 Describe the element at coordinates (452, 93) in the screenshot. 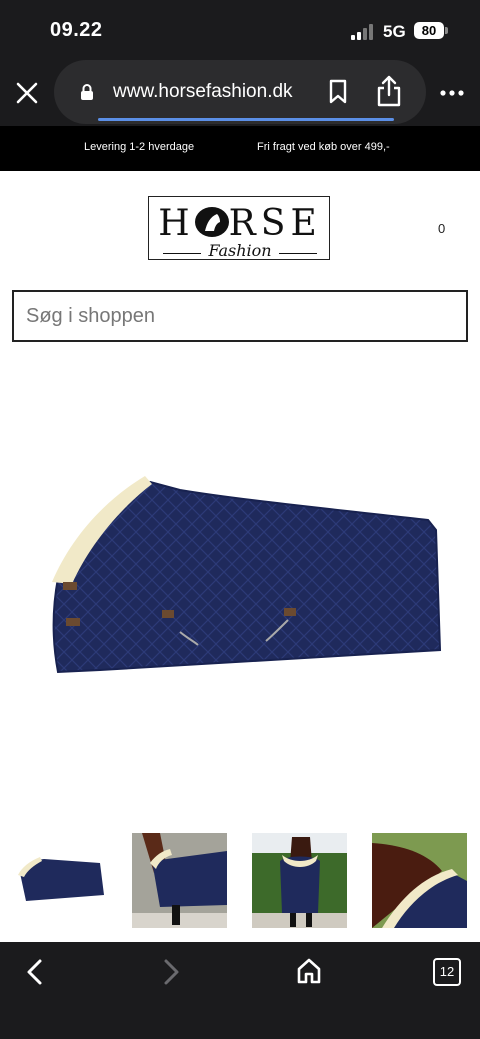

I see `more-icon` at that location.